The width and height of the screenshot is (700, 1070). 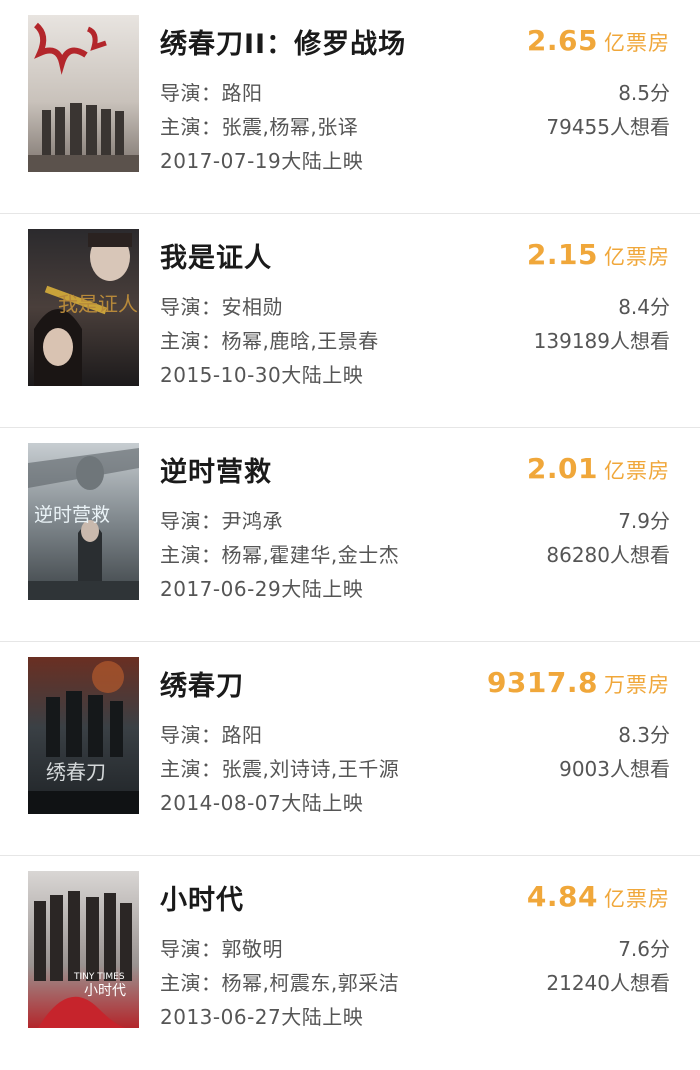 What do you see at coordinates (262, 1017) in the screenshot?
I see `movie-release-date: 2013-06-27大陆上映` at bounding box center [262, 1017].